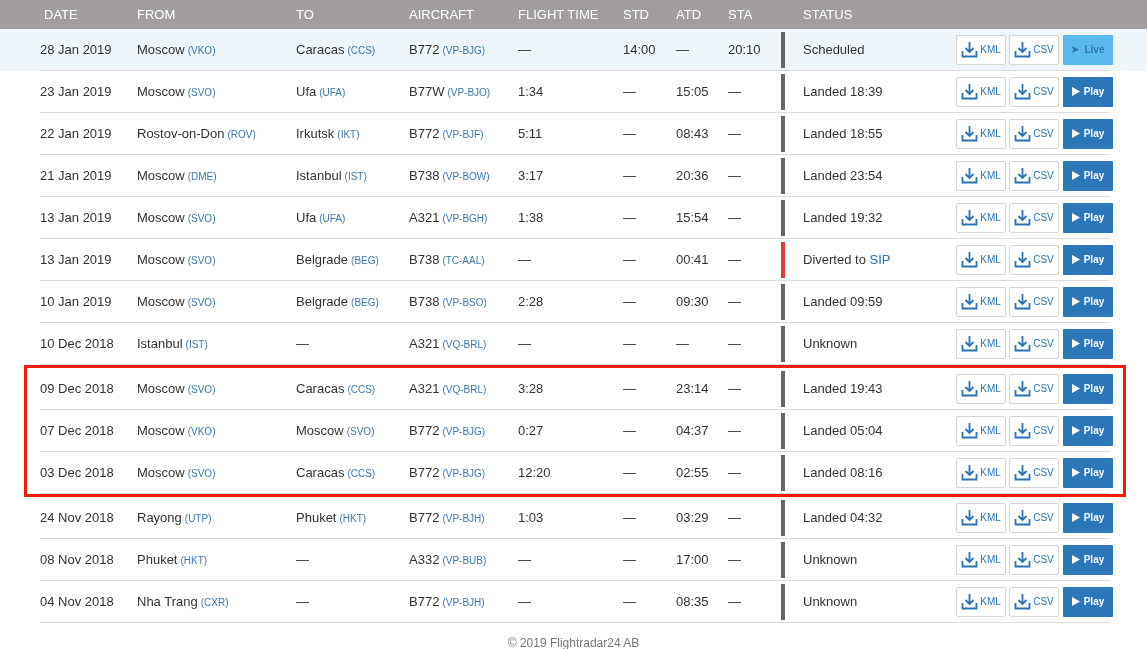  What do you see at coordinates (525, 259) in the screenshot?
I see `flight-time-cell-text: —` at bounding box center [525, 259].